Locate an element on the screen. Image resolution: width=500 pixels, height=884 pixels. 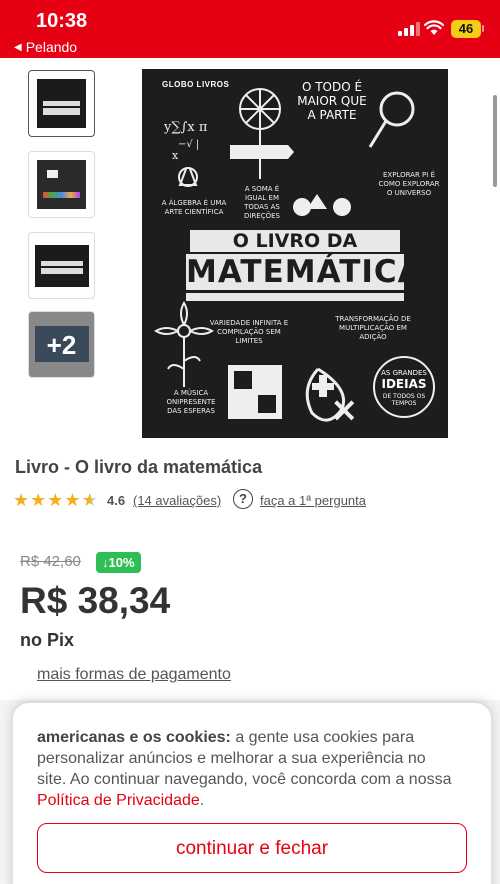
svg-text: y∑∫x π is located at coordinates (185, 127).